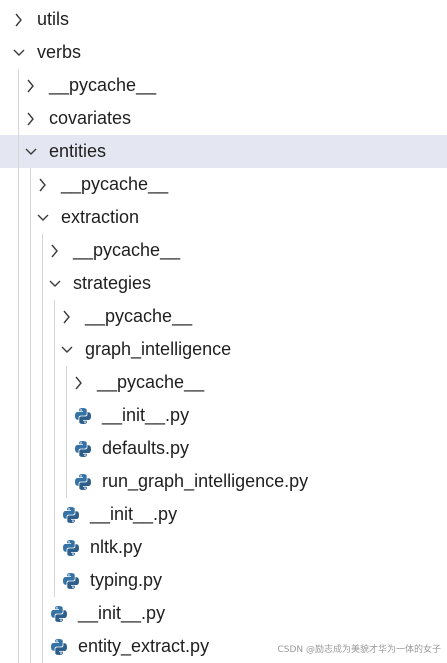  I want to click on folder-item-graph-intelligence: graph_intelligence, so click(223, 349).